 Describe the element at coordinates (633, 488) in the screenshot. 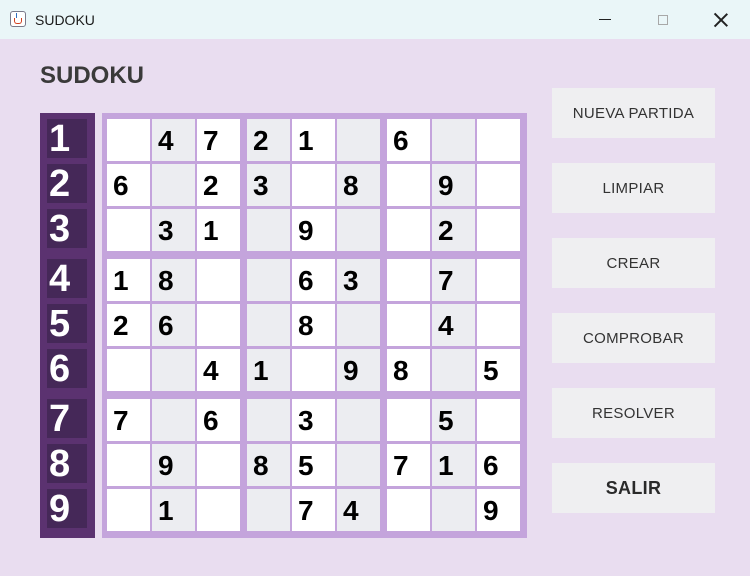

I see `exit-button: SALIR` at that location.